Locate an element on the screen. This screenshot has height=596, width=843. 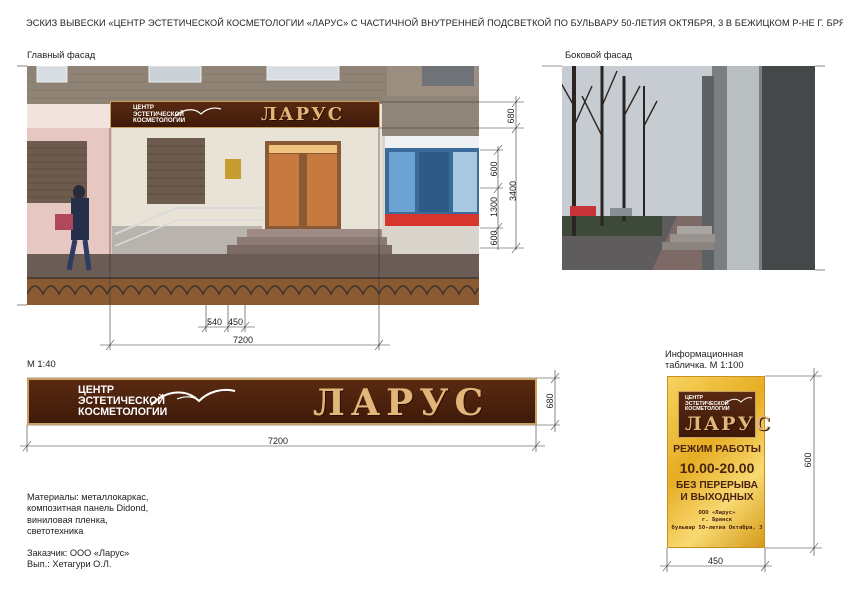
info-plate-label-line2: табличка. М 1:100 is located at coordinates (704, 364).